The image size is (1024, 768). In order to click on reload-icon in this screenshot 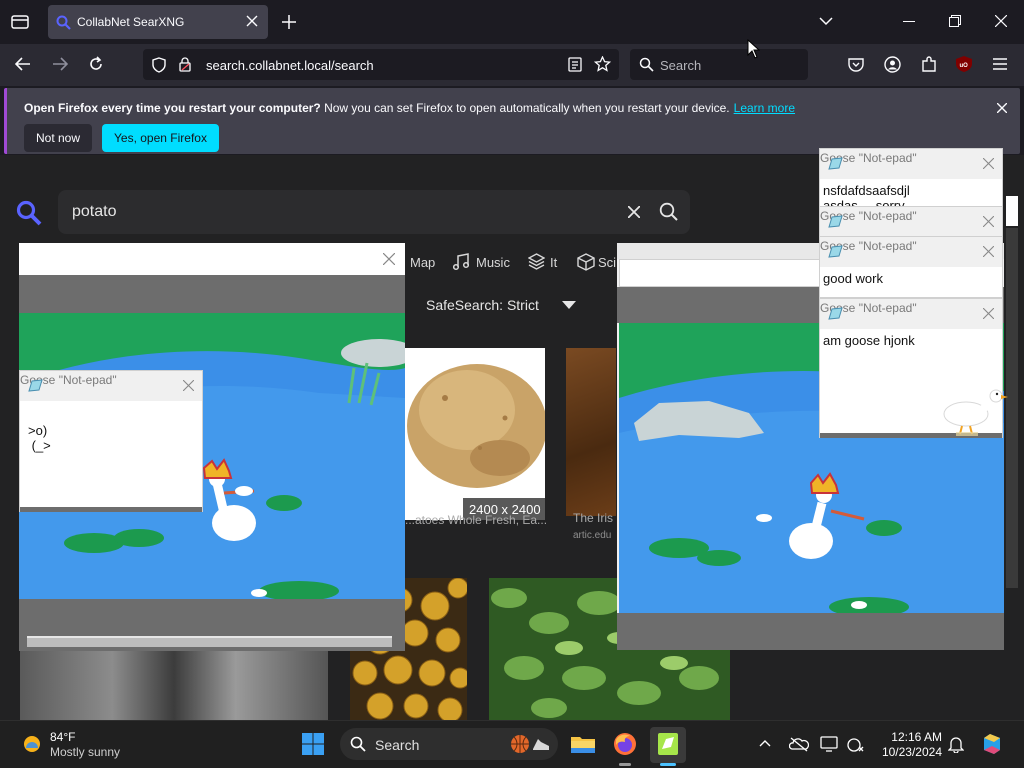, I will do `click(96, 64)`.